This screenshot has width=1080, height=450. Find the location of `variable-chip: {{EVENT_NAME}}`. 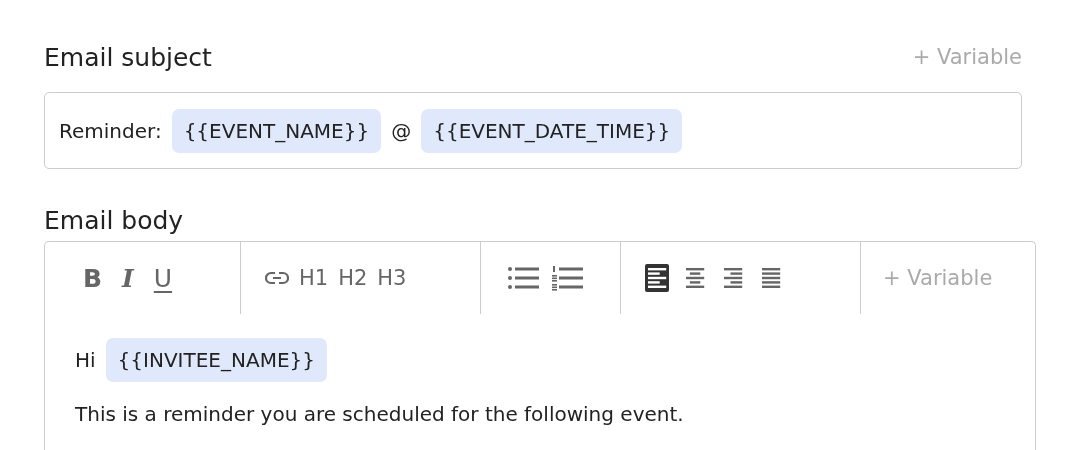

variable-chip: {{EVENT_NAME}} is located at coordinates (276, 130).